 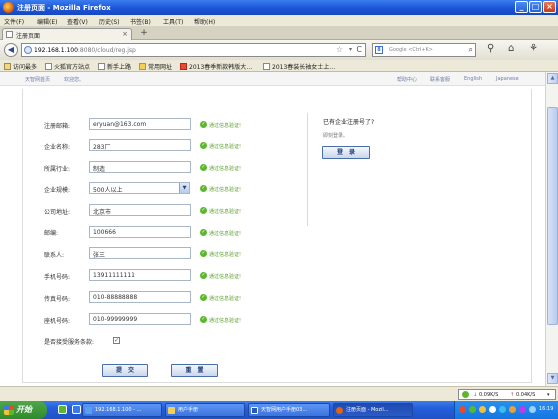 I want to click on postcode-validation: 通过信息验证!, so click(x=225, y=234).